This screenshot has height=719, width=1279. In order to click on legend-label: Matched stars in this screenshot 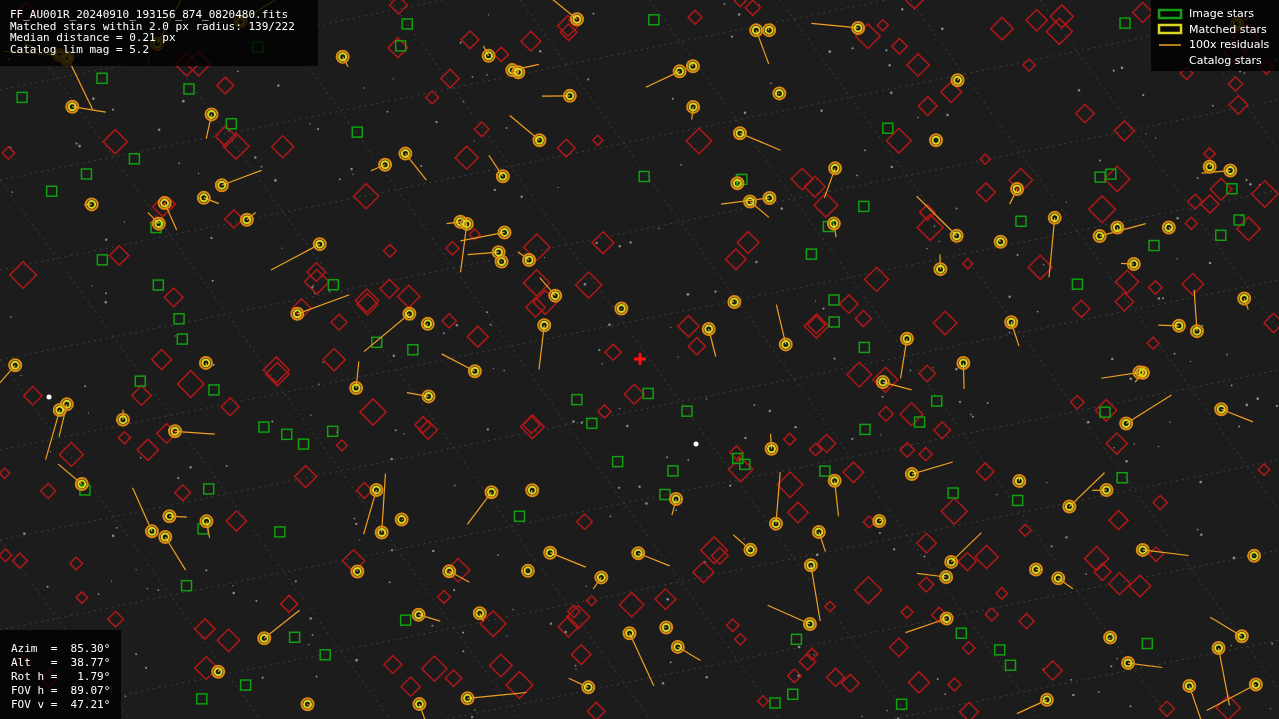, I will do `click(1228, 29)`.